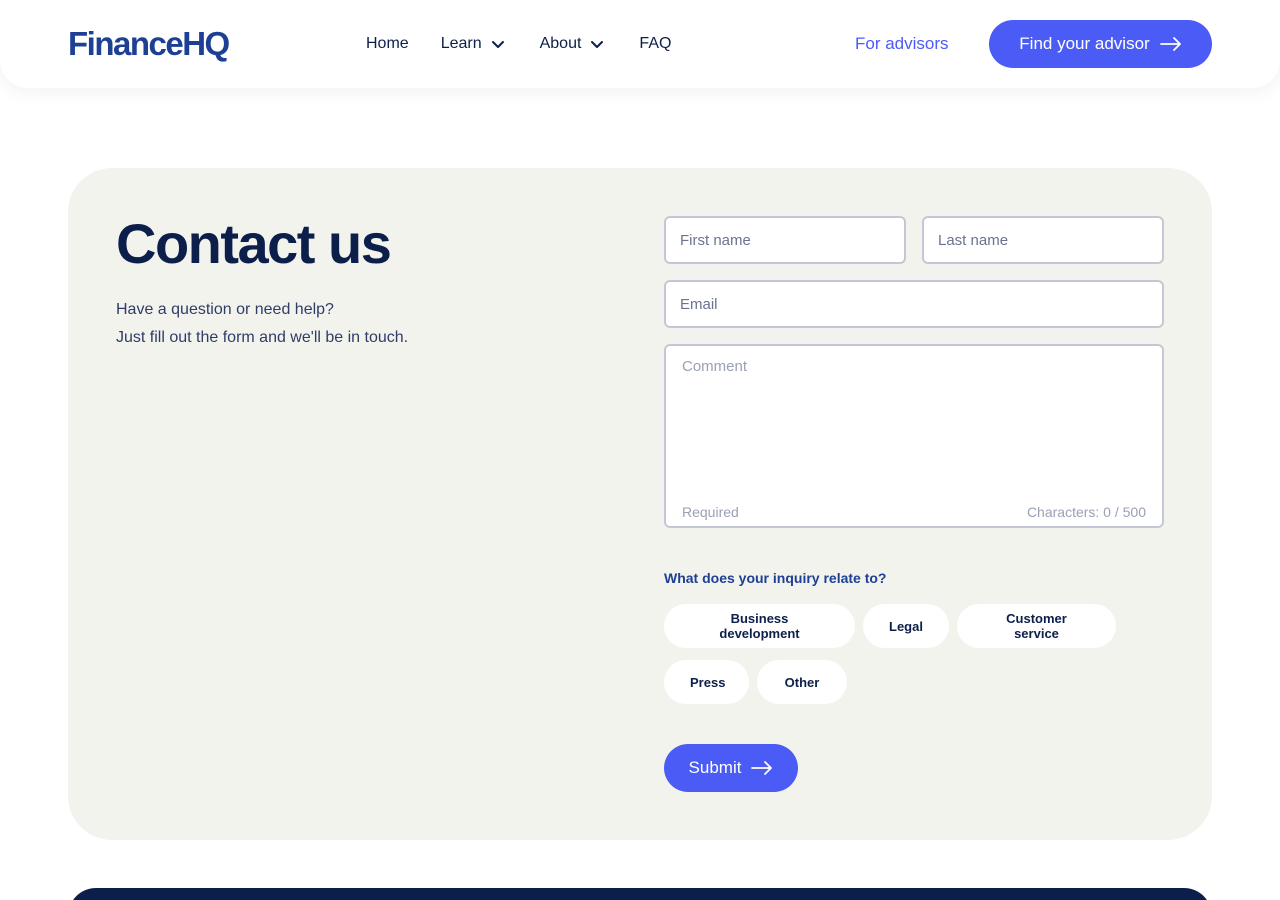 The image size is (1280, 900). What do you see at coordinates (902, 44) in the screenshot?
I see `for-advisors-link: For advisors` at bounding box center [902, 44].